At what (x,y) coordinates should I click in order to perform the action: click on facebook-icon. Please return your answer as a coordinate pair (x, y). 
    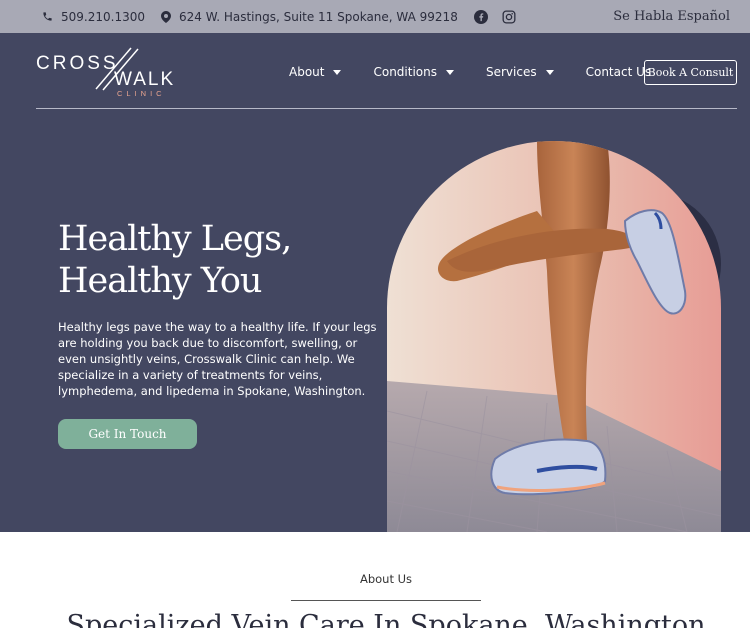
    Looking at the image, I should click on (480, 16).